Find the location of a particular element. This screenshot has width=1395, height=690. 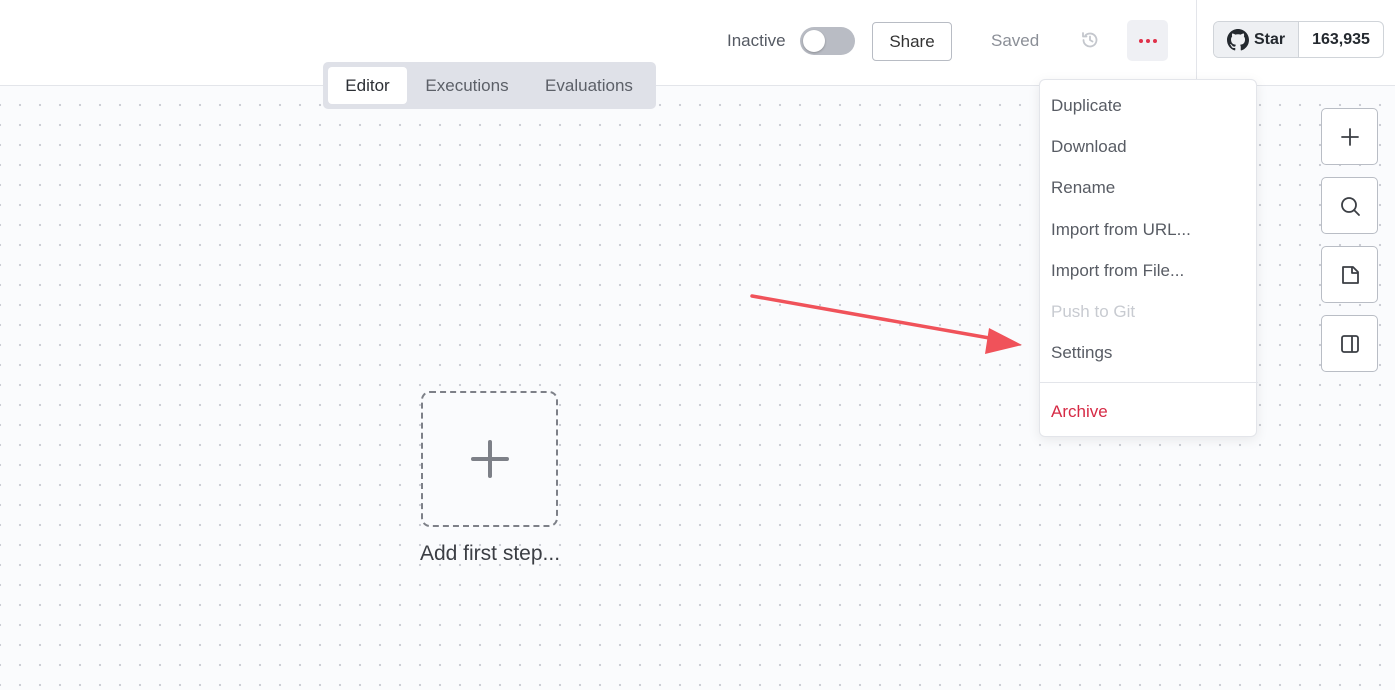

menu-item-download: Download is located at coordinates (1149, 147).